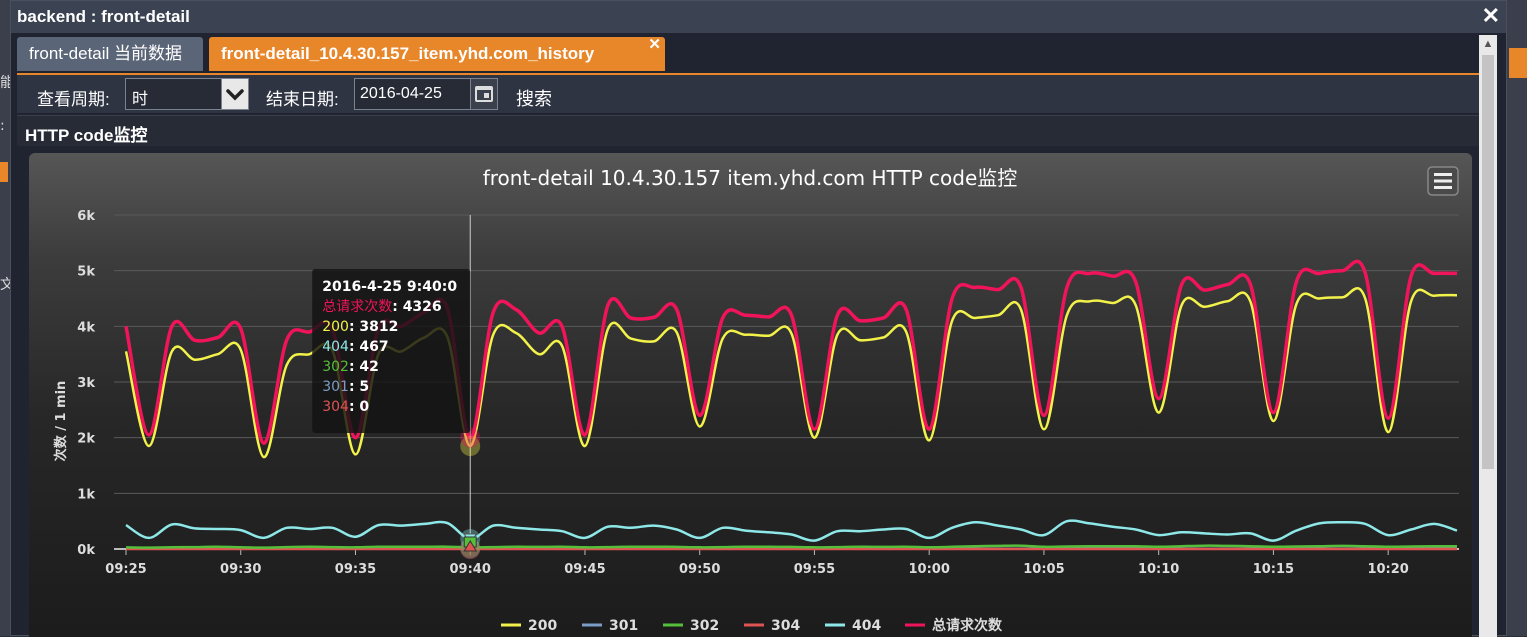 The image size is (1527, 637). Describe the element at coordinates (381, 307) in the screenshot. I see `tooltip-row: 总请求次数: 4326` at that location.